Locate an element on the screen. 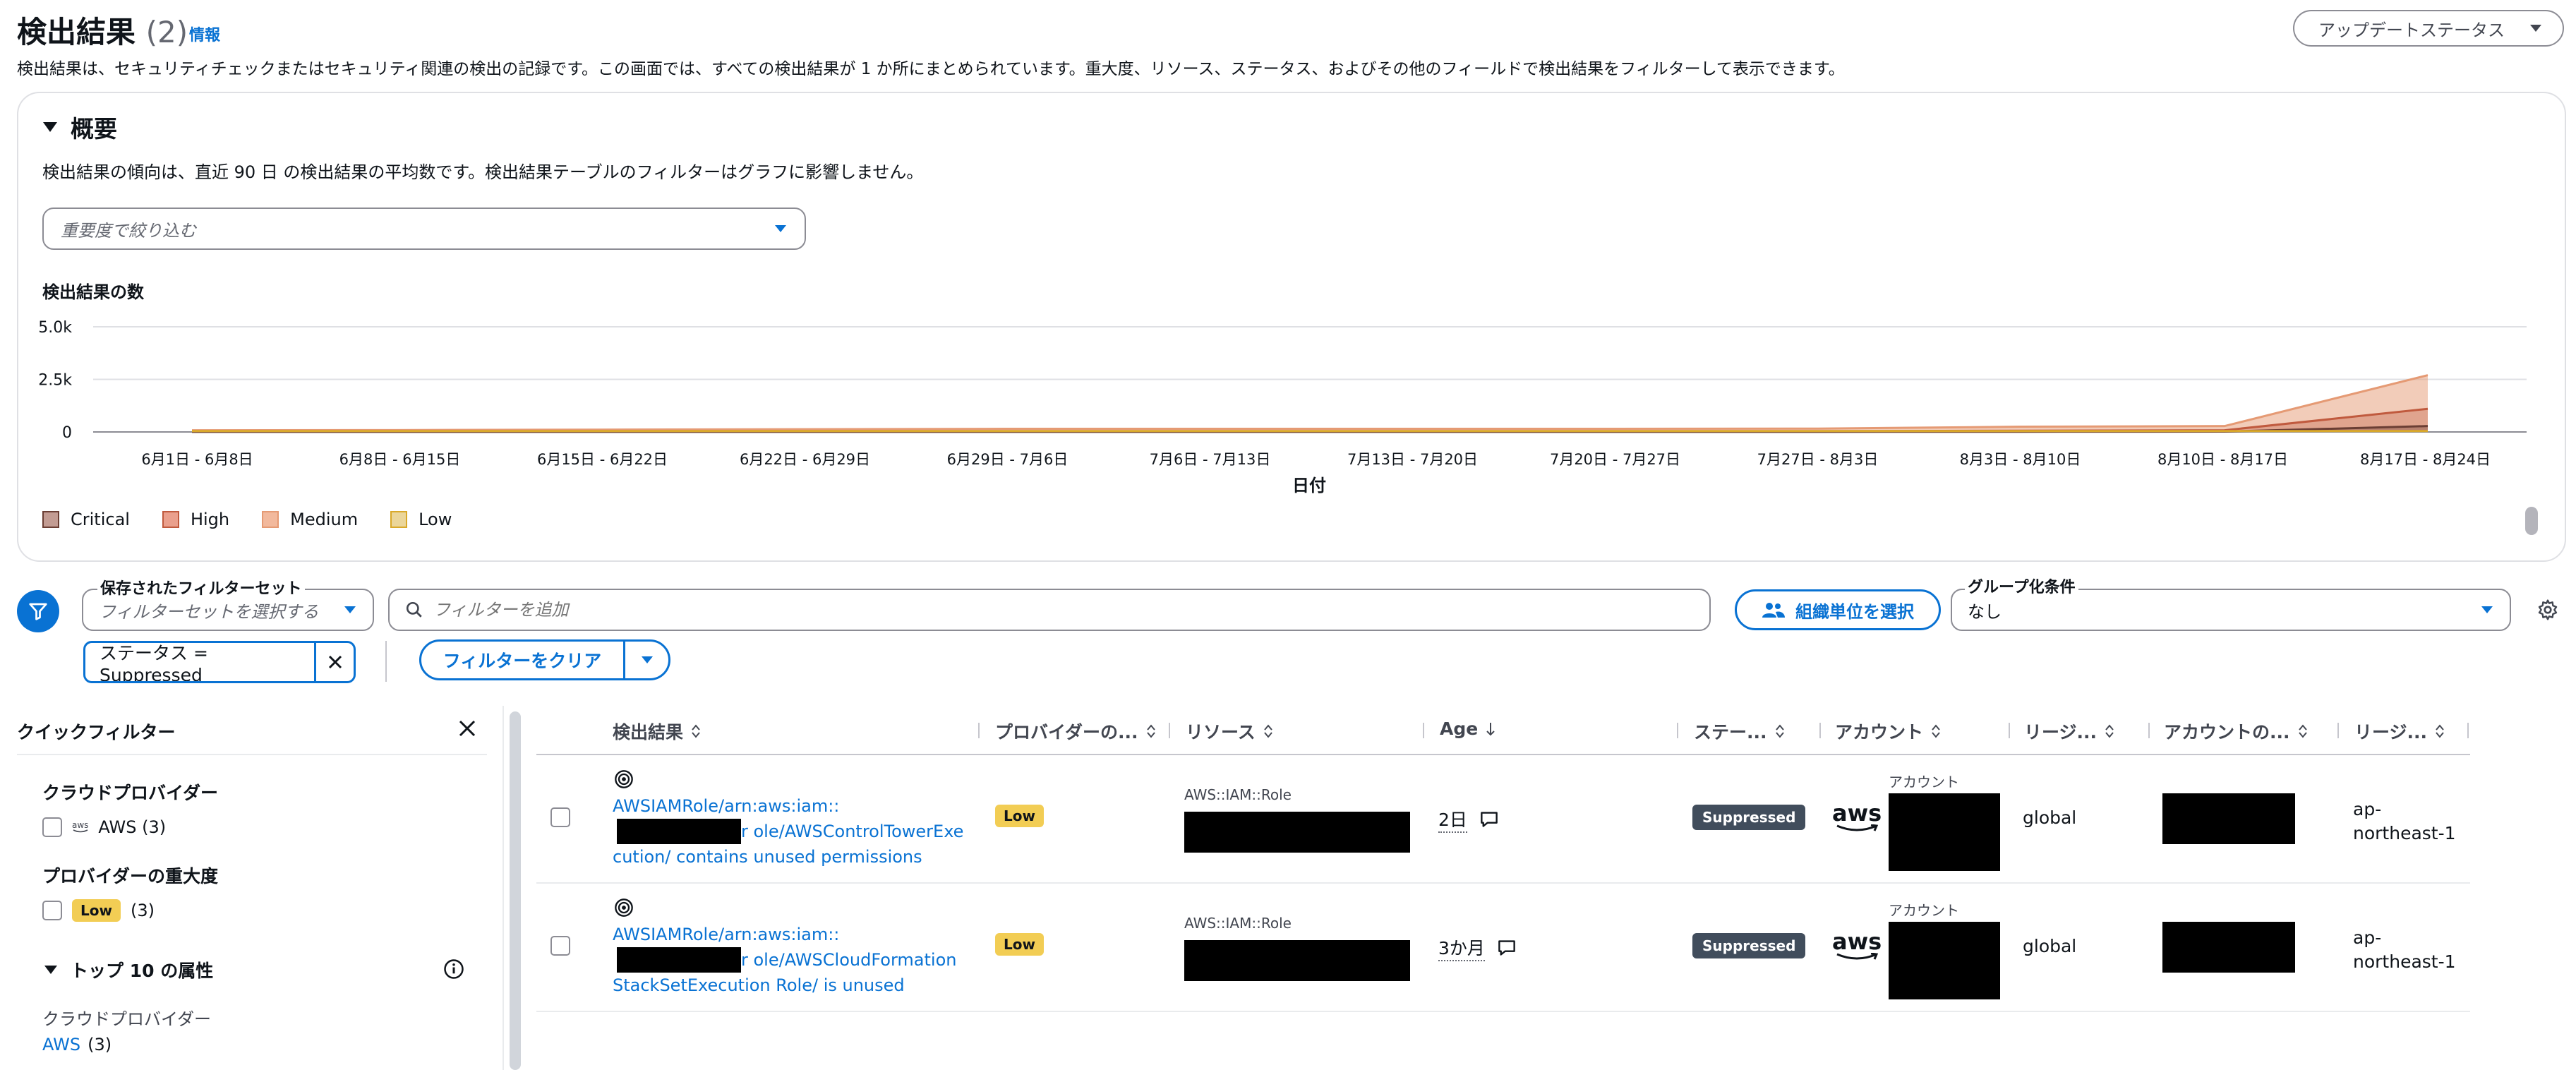  legend-item-medium: Medium is located at coordinates (310, 519).